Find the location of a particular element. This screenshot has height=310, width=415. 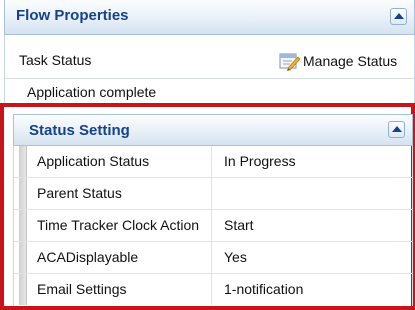

manage-status-button: Manage Status is located at coordinates (338, 61).